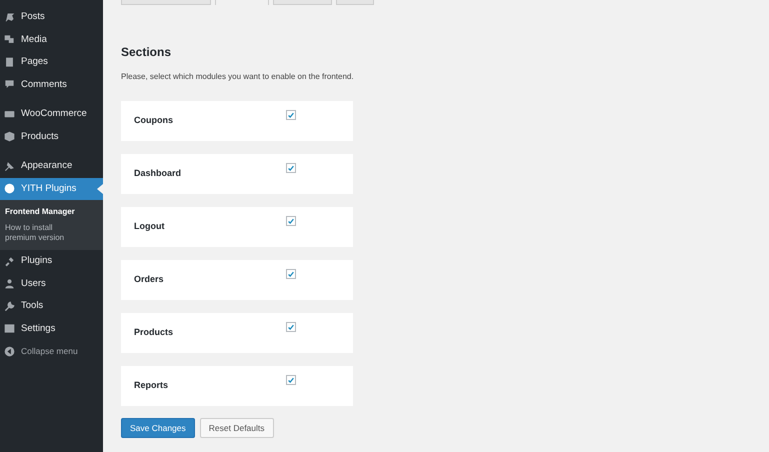 This screenshot has width=769, height=452. I want to click on menu-item: Users, so click(51, 283).